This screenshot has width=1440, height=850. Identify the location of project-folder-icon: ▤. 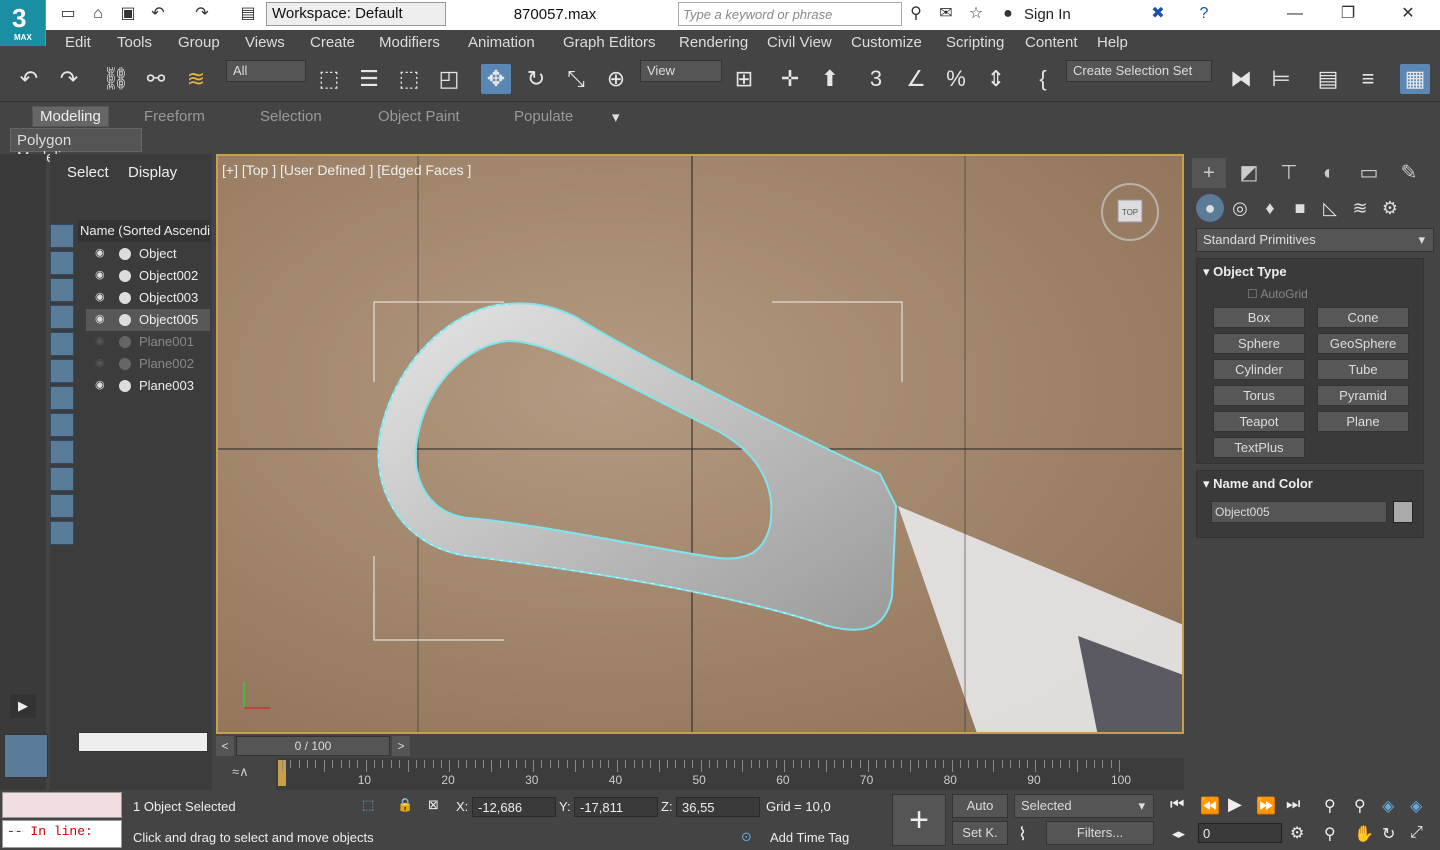
(248, 14).